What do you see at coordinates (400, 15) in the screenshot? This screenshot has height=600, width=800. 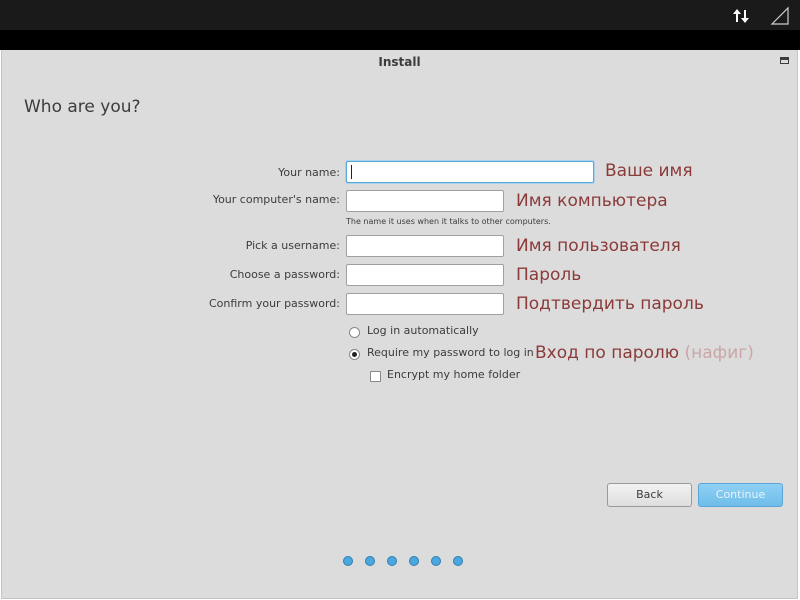 I see `system-top-bar` at bounding box center [400, 15].